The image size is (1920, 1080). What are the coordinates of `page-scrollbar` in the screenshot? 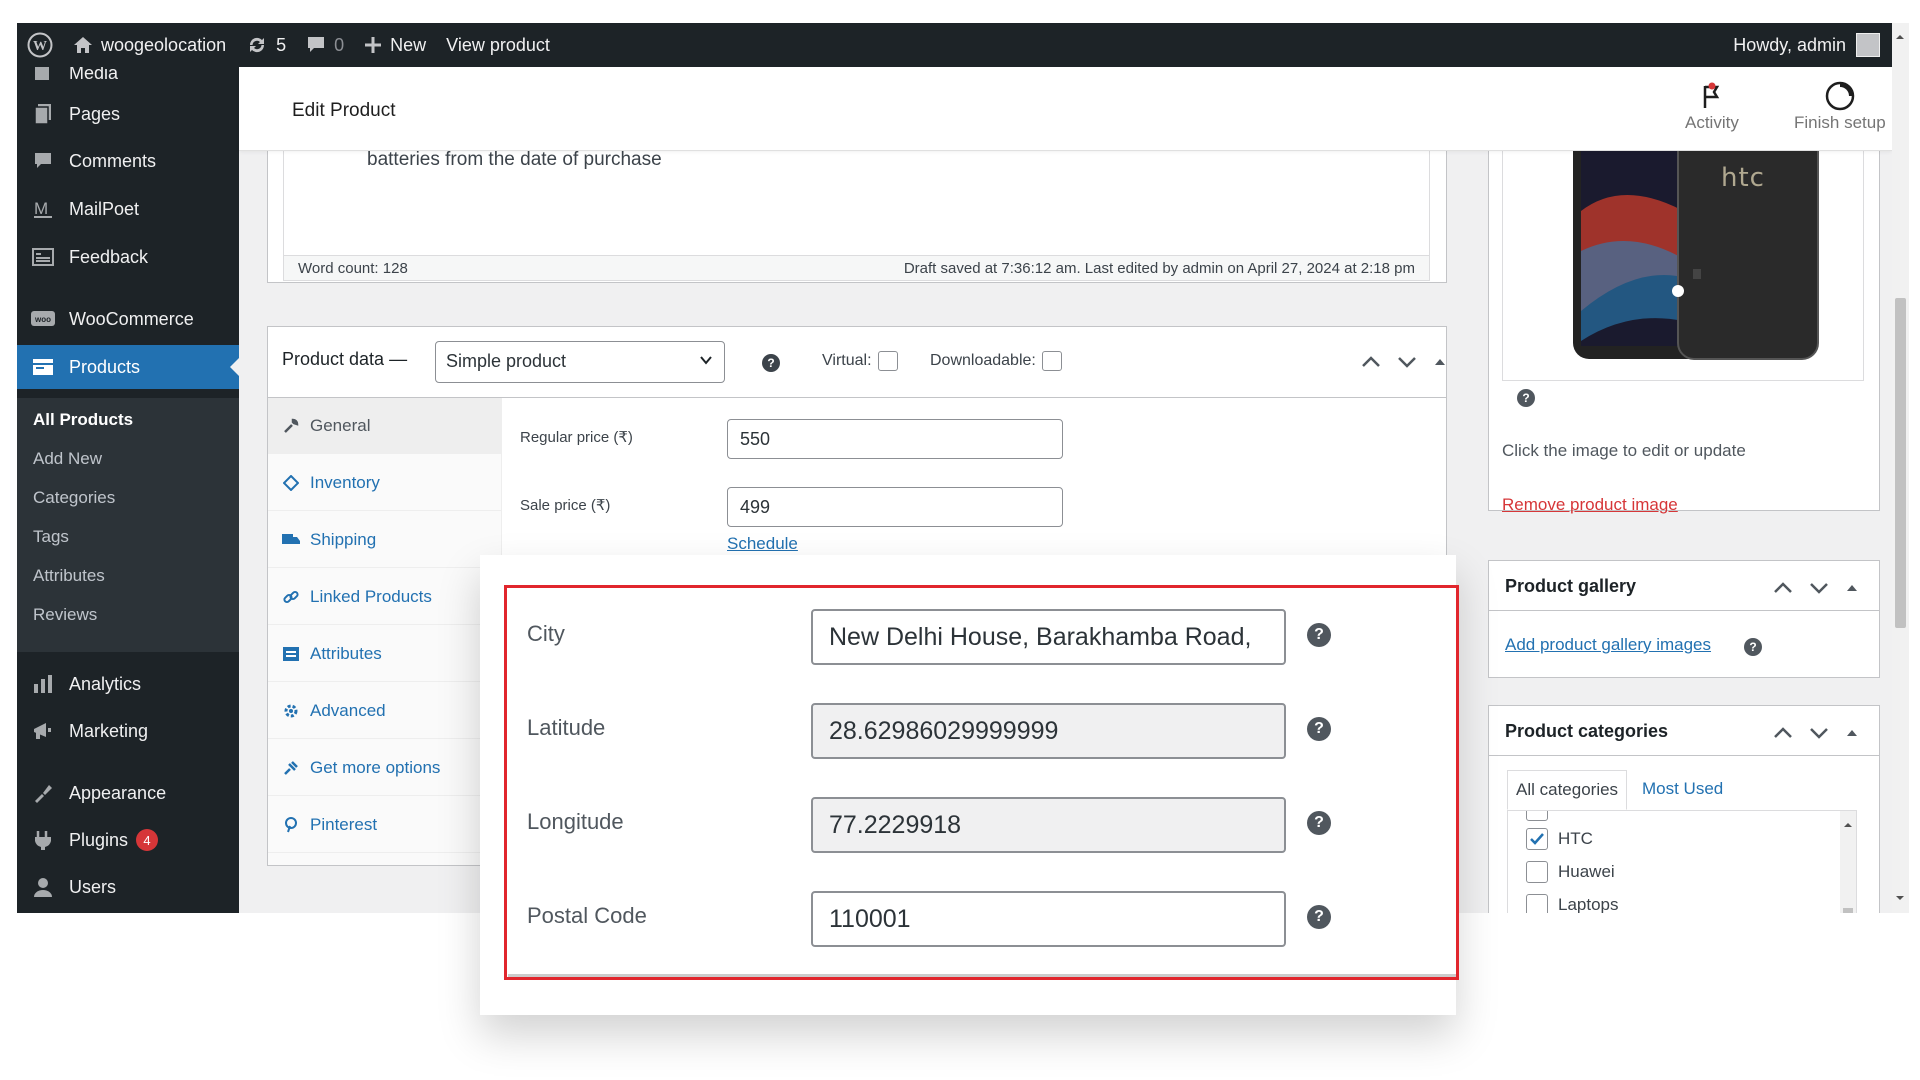 It's located at (1900, 468).